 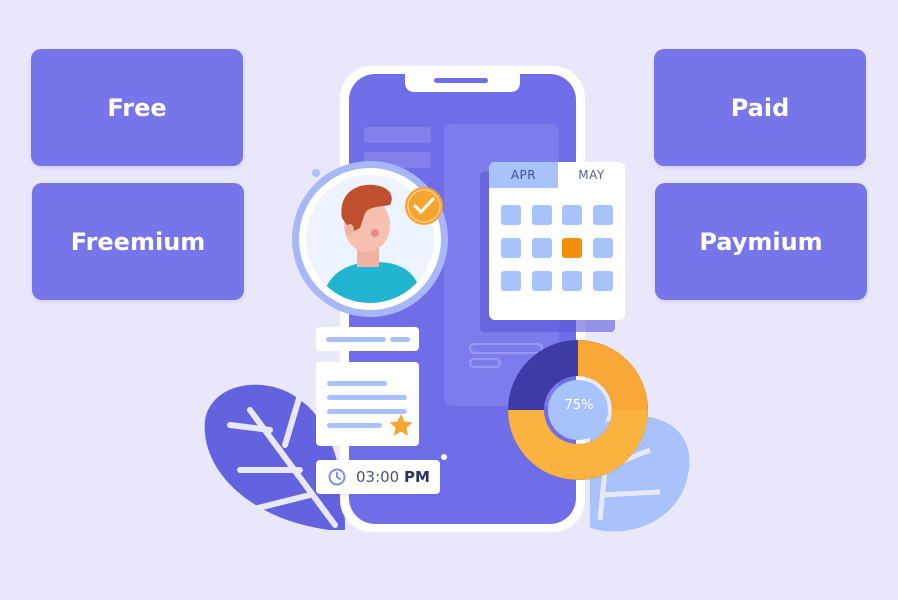 I want to click on tab-apr: APR, so click(x=523, y=175).